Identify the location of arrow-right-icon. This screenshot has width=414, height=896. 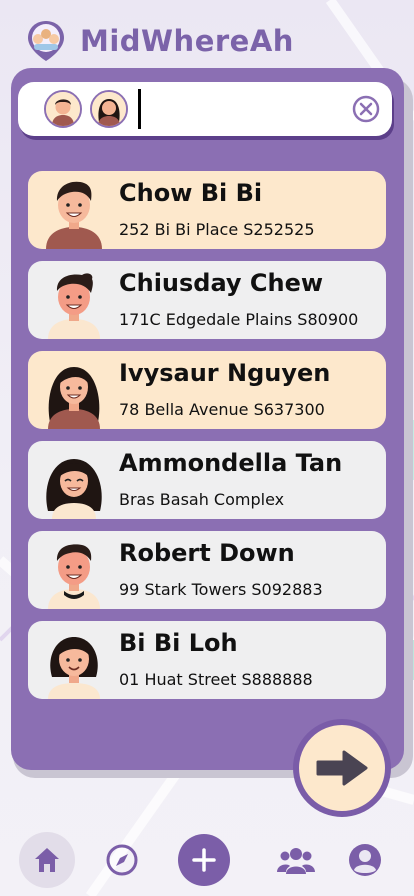
(342, 768).